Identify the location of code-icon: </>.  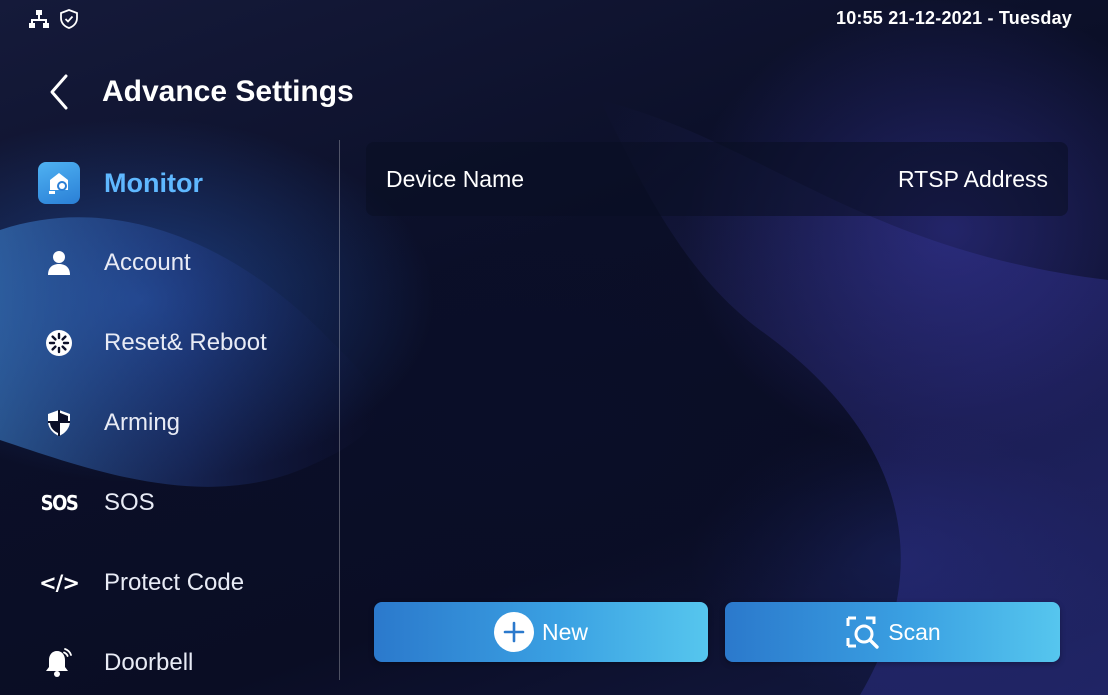
(59, 583).